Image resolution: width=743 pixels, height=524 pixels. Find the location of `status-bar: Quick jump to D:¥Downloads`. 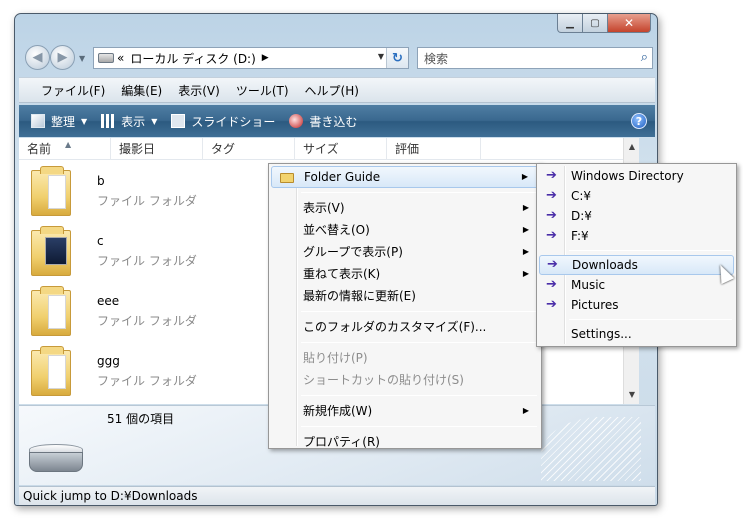

status-bar: Quick jump to D:¥Downloads is located at coordinates (337, 495).